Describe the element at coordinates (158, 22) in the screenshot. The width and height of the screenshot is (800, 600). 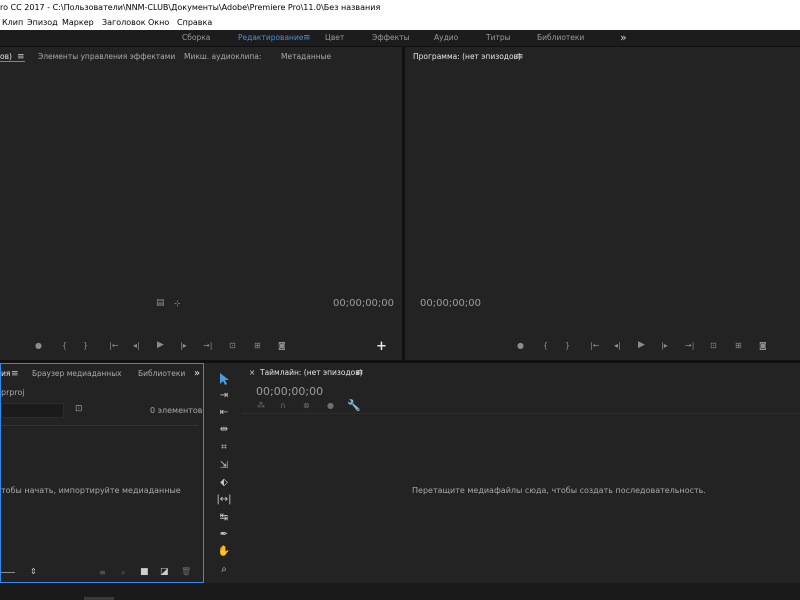
I see `menu-window: Окно` at that location.